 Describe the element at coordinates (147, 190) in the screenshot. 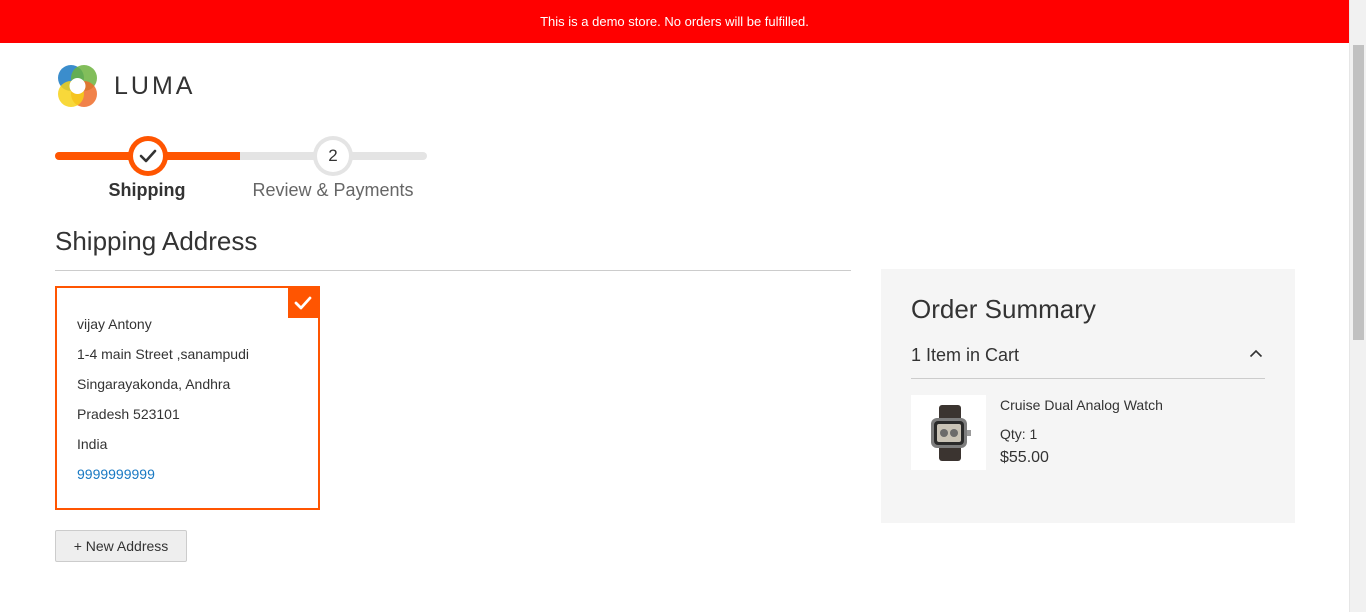

I see `step-shipping-label: Shipping` at that location.